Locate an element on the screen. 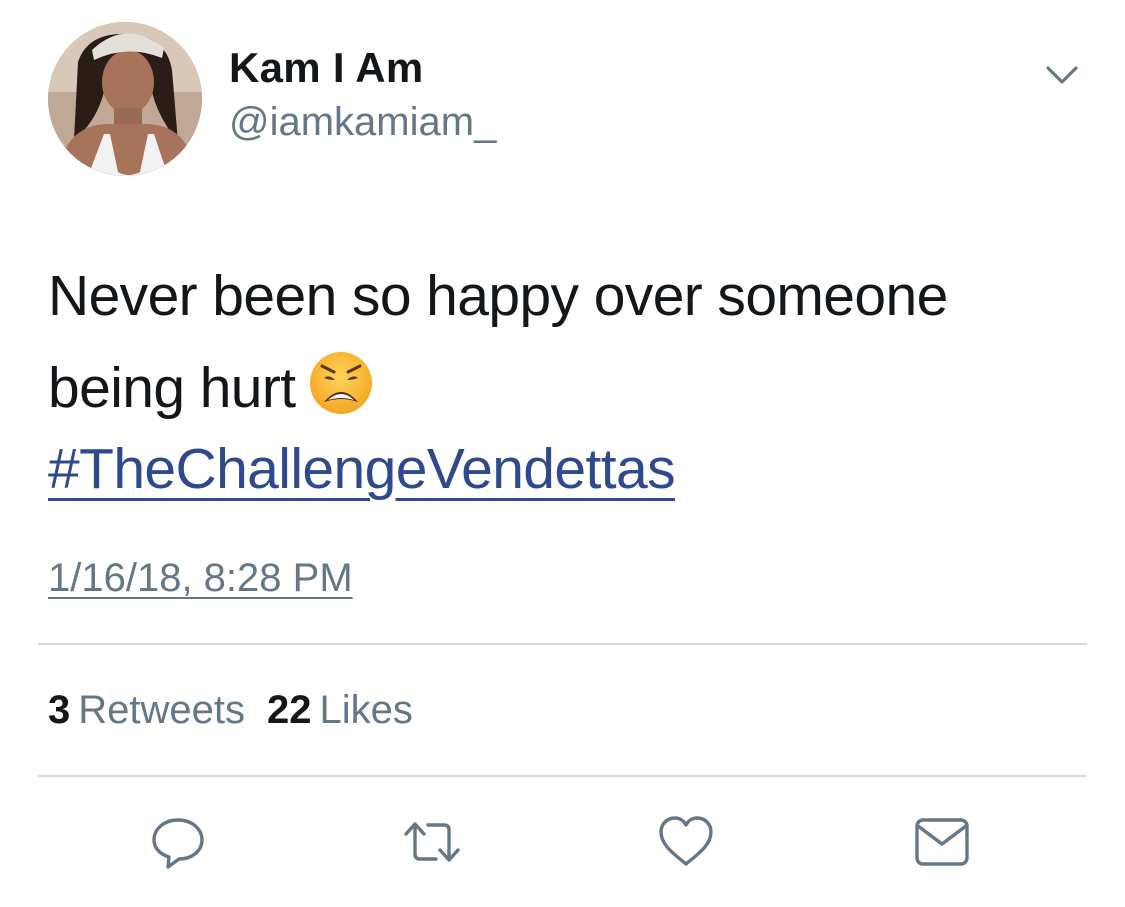 This screenshot has height=907, width=1125. likes-stat: 22 Likes is located at coordinates (340, 710).